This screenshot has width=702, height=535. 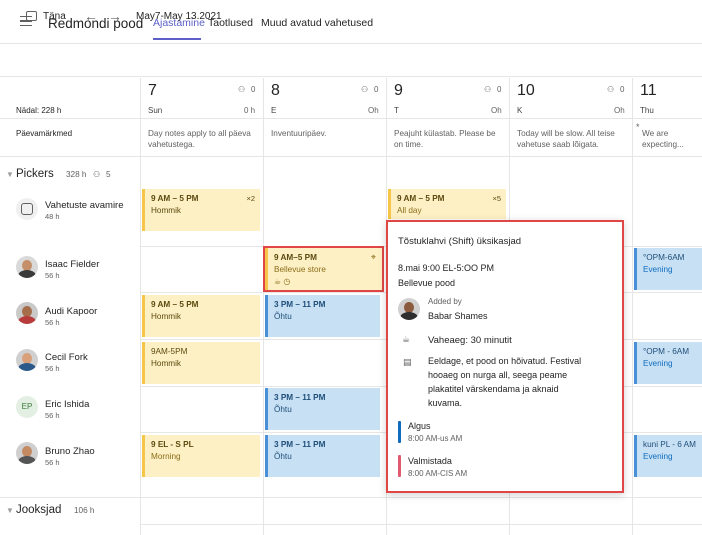 I want to click on shift-count: ×2, so click(x=250, y=198).